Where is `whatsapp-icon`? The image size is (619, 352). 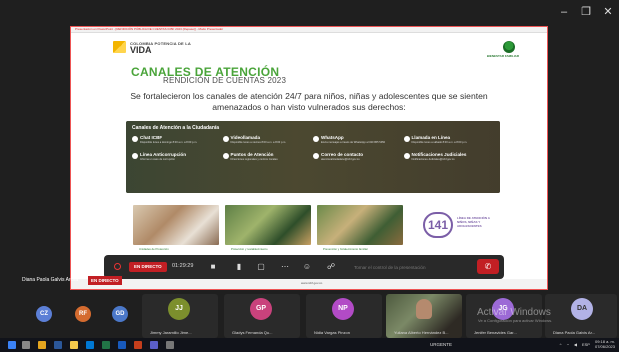 whatsapp-icon is located at coordinates (316, 139).